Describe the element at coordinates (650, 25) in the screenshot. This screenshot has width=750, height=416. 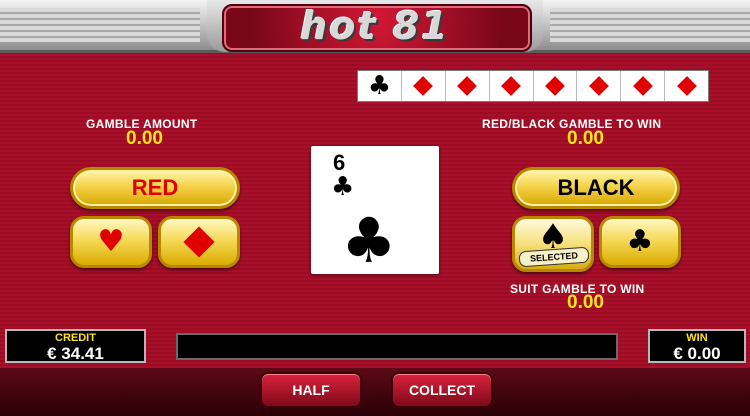
I see `top-bar-ridge-right` at that location.